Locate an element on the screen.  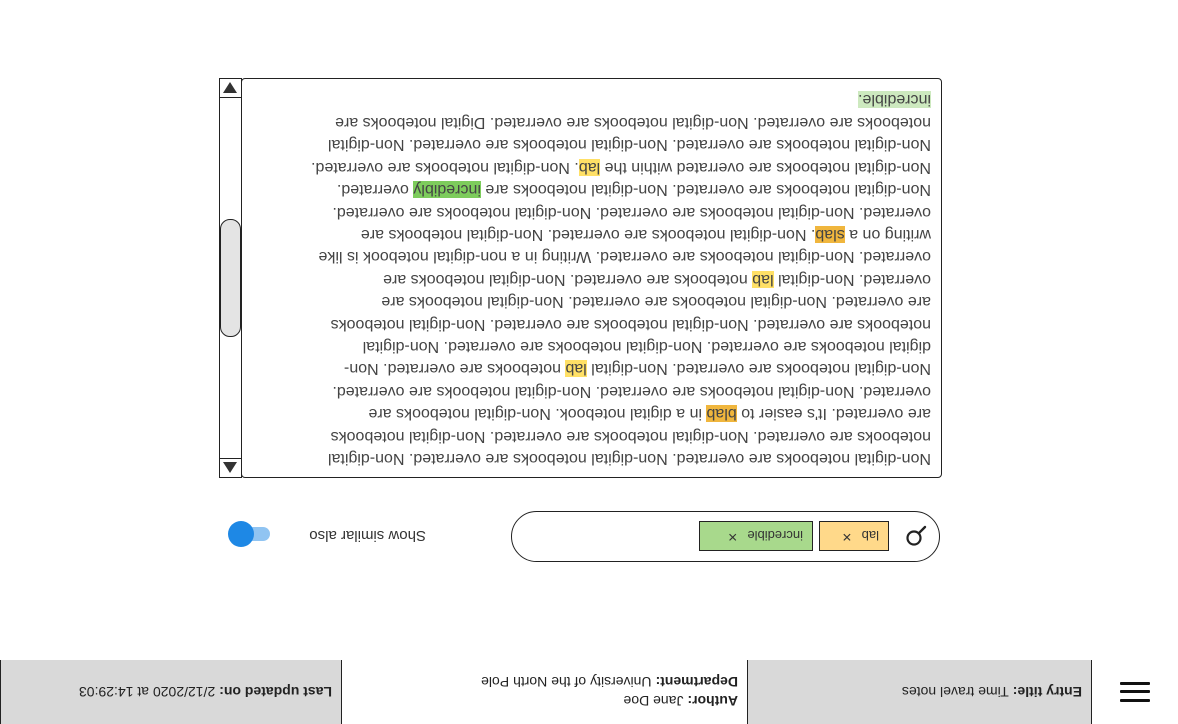
department-line: Department: University of the North Pole is located at coordinates (609, 683).